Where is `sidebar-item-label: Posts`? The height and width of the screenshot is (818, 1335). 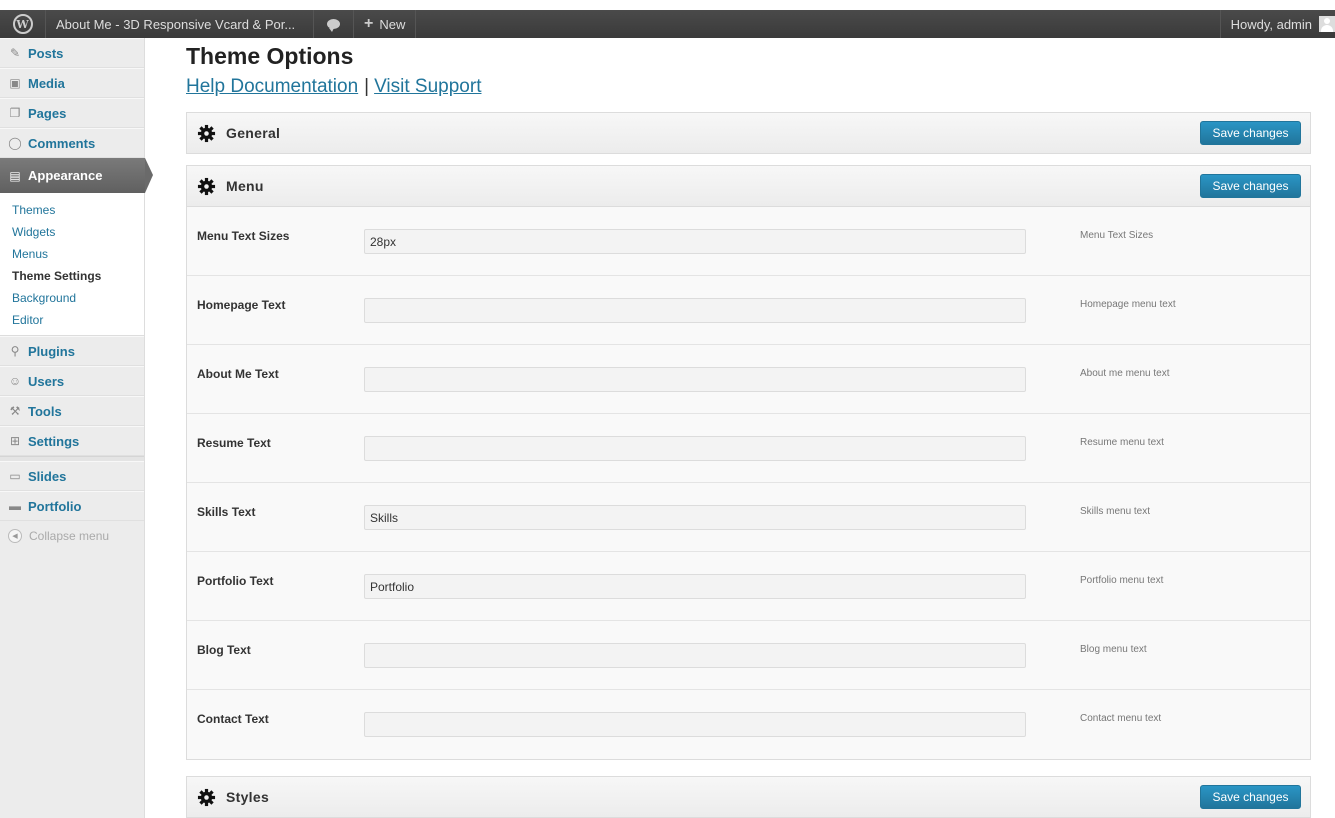 sidebar-item-label: Posts is located at coordinates (46, 53).